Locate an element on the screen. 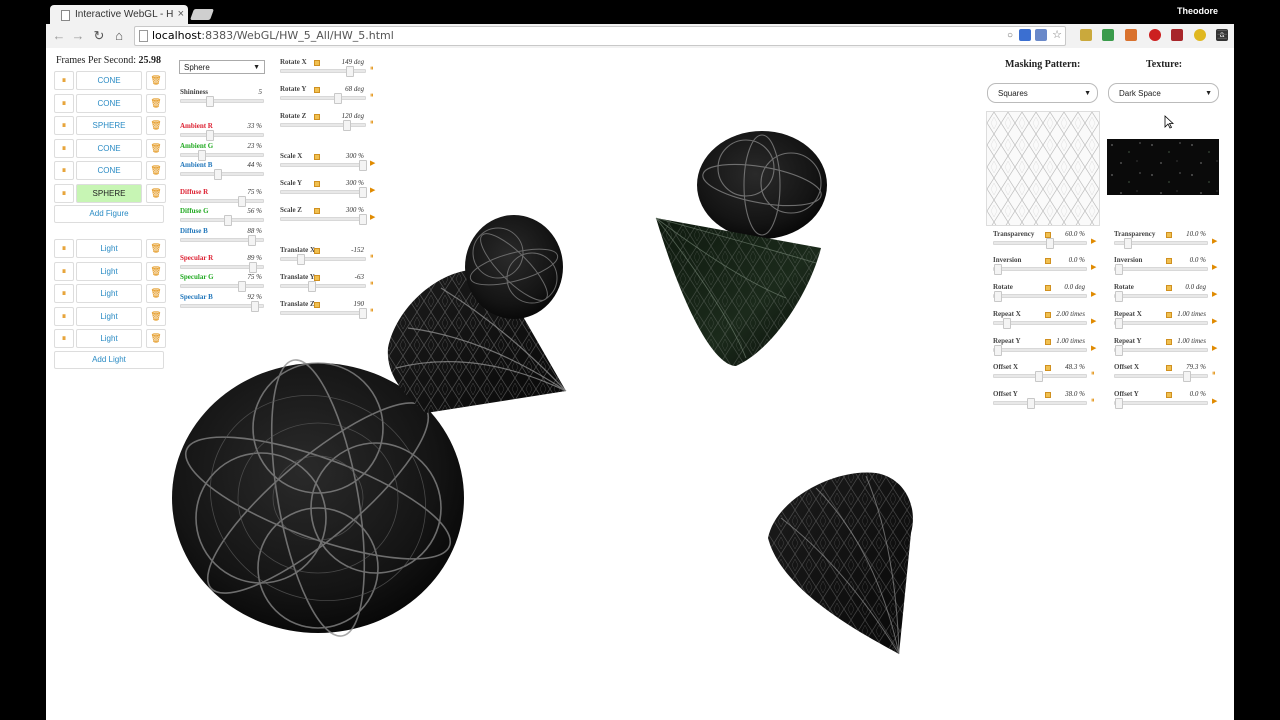 Image resolution: width=1280 pixels, height=720 pixels. texture-select: Dark Space ▼ is located at coordinates (1163, 93).